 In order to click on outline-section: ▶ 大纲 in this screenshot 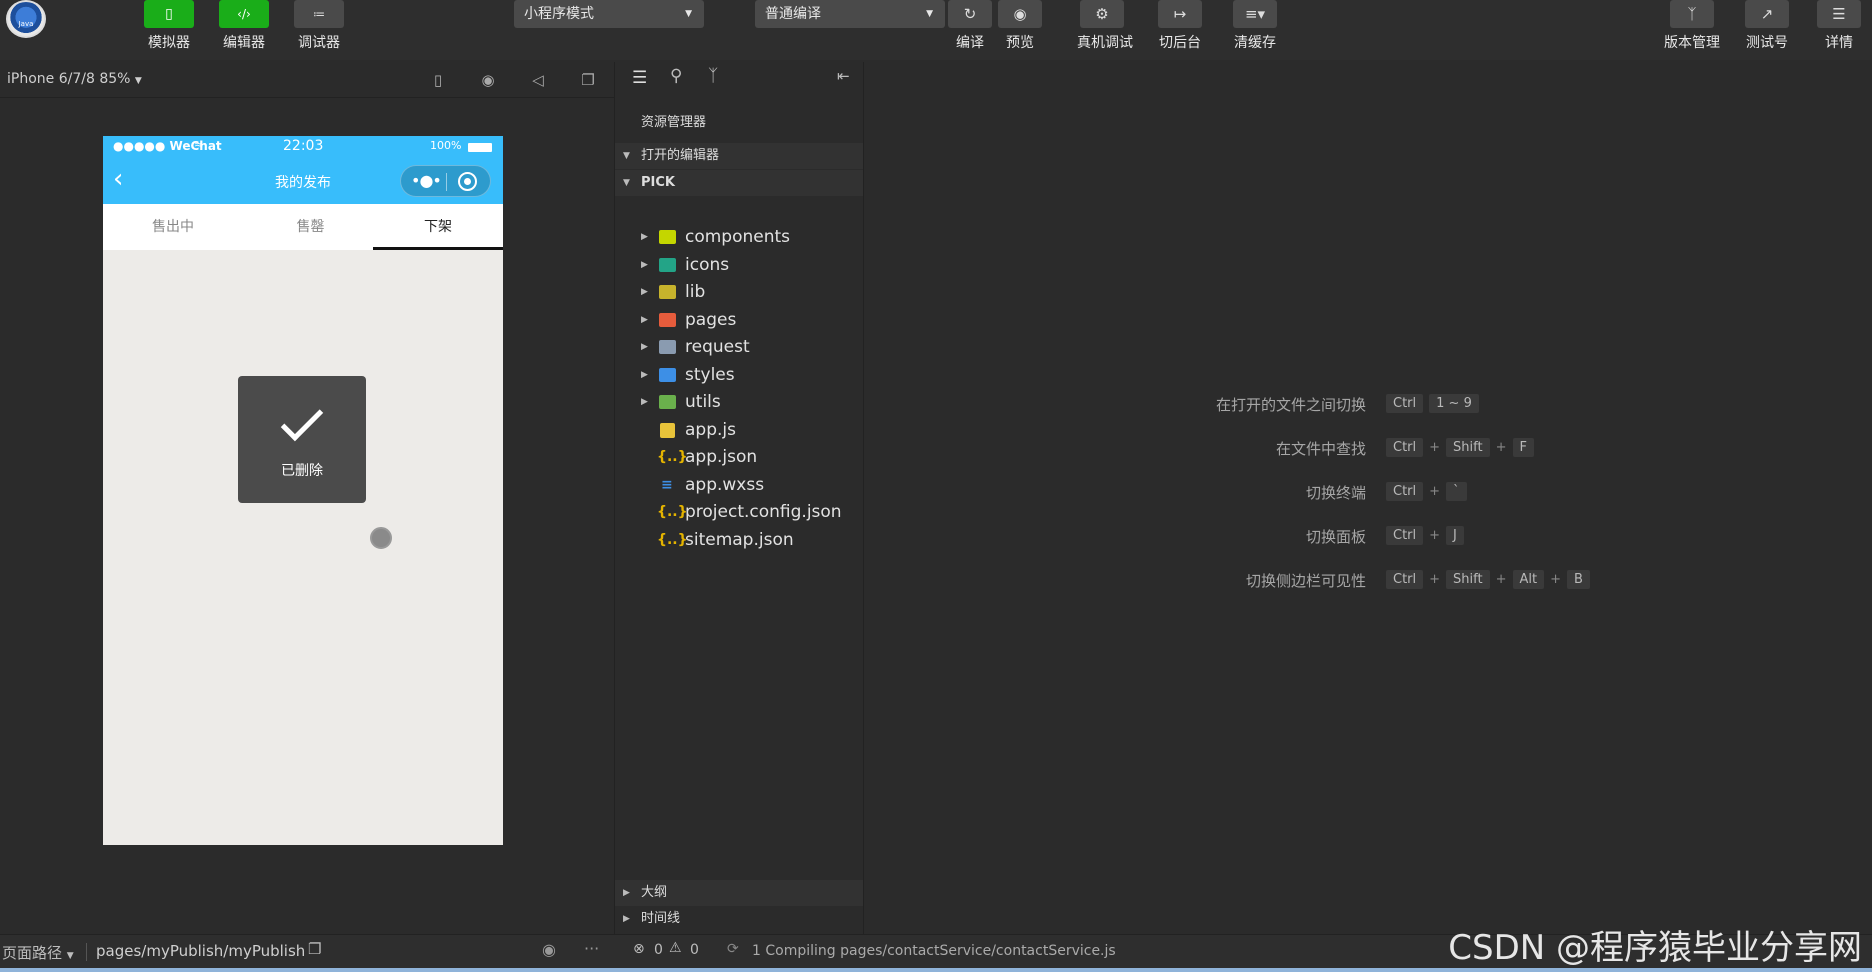, I will do `click(739, 893)`.